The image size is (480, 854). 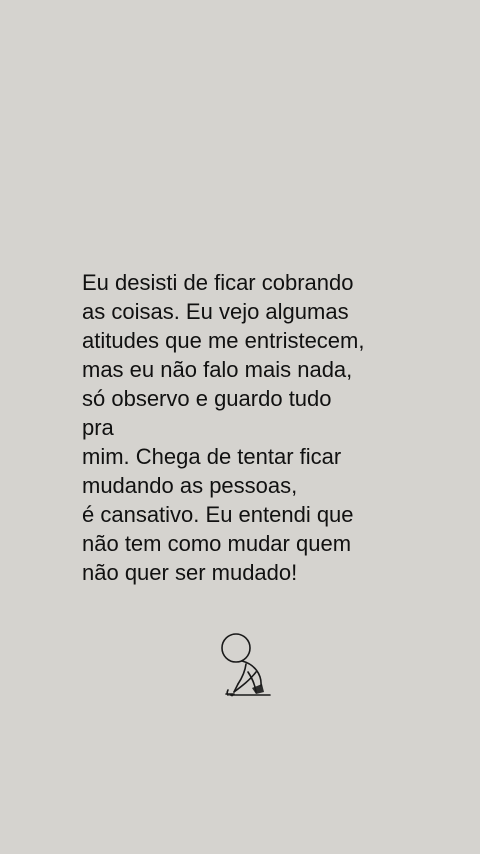 I want to click on quote-line: pra, so click(x=98, y=427).